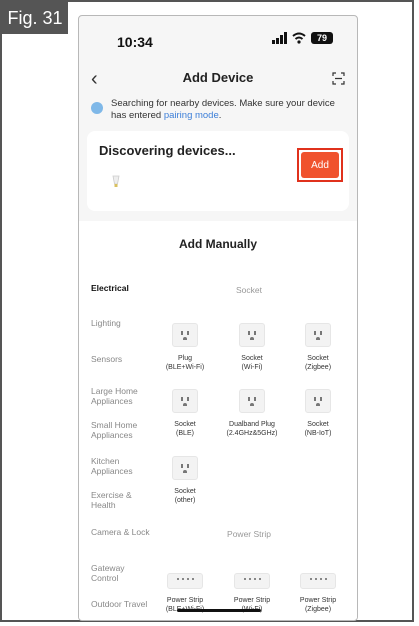 The image size is (419, 626). What do you see at coordinates (252, 413) in the screenshot?
I see `device-tile-dualband-plug: Dualband Plug (2.4GHz&5GHz)` at bounding box center [252, 413].